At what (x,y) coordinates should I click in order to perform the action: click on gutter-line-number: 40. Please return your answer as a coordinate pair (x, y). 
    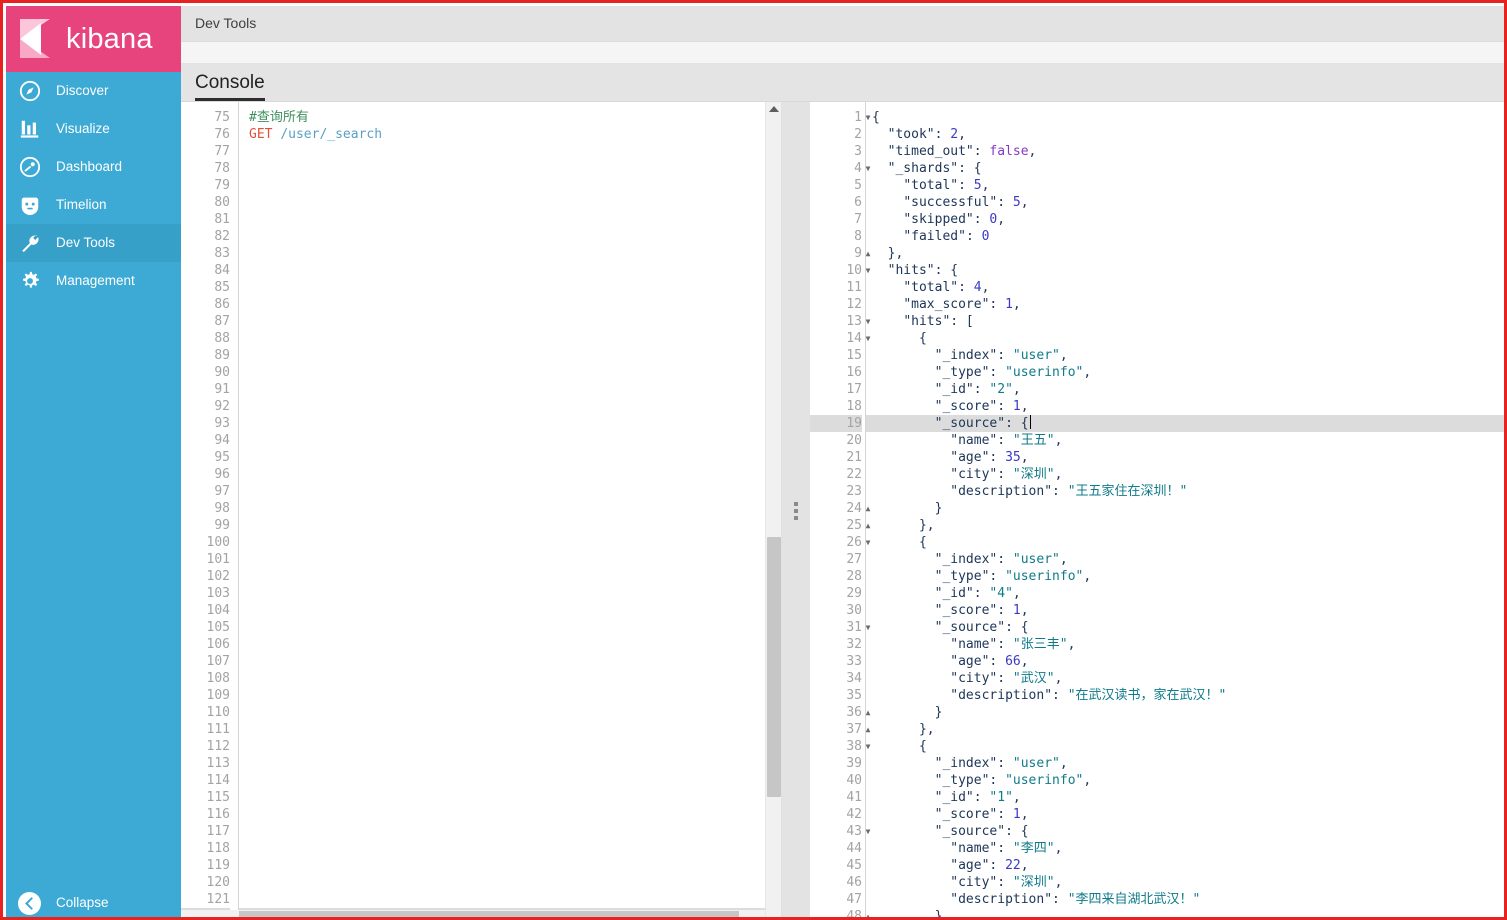
    Looking at the image, I should click on (836, 780).